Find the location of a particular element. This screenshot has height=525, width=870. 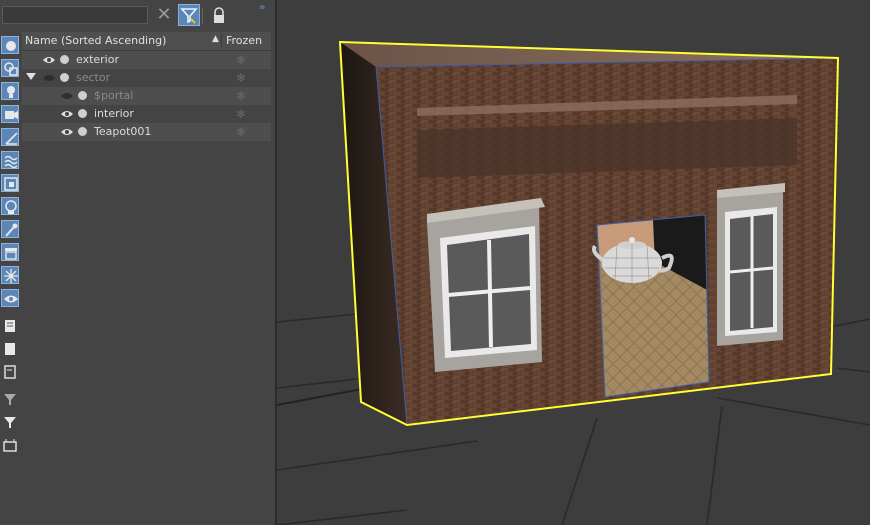

display-all-icon is located at coordinates (10, 326).